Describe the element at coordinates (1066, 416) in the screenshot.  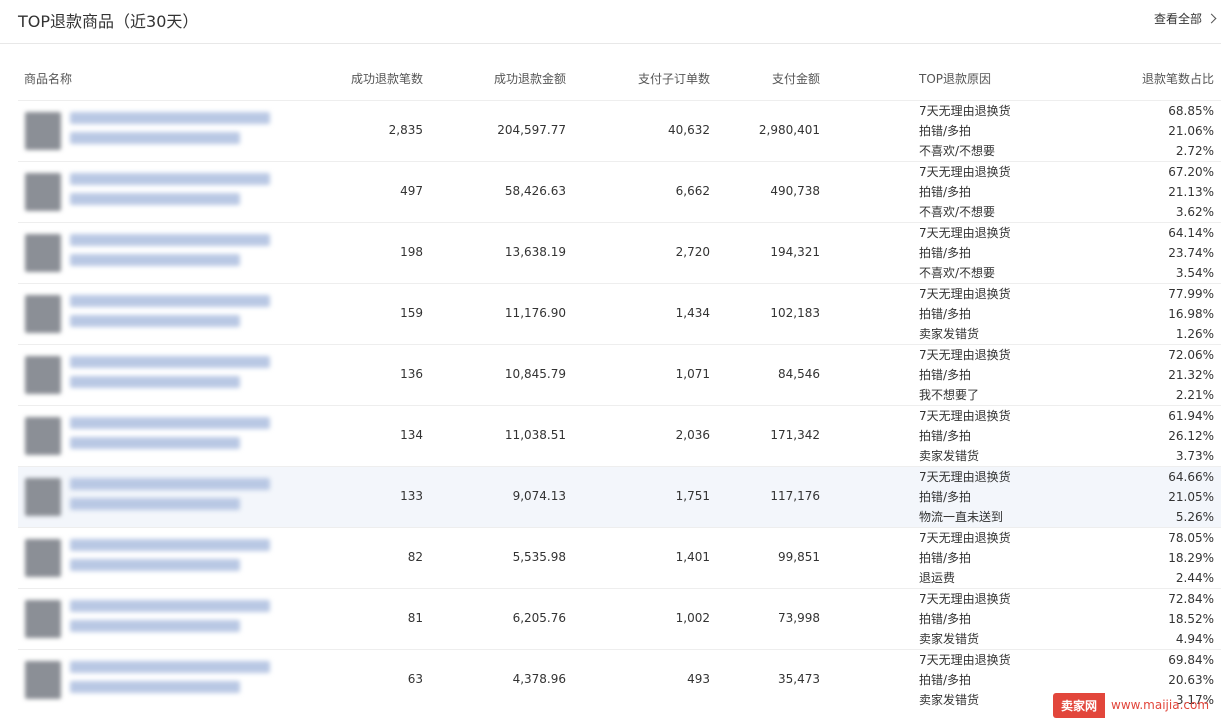
I see `refund-reason-item: 7天无理由退换货 61.94%` at that location.